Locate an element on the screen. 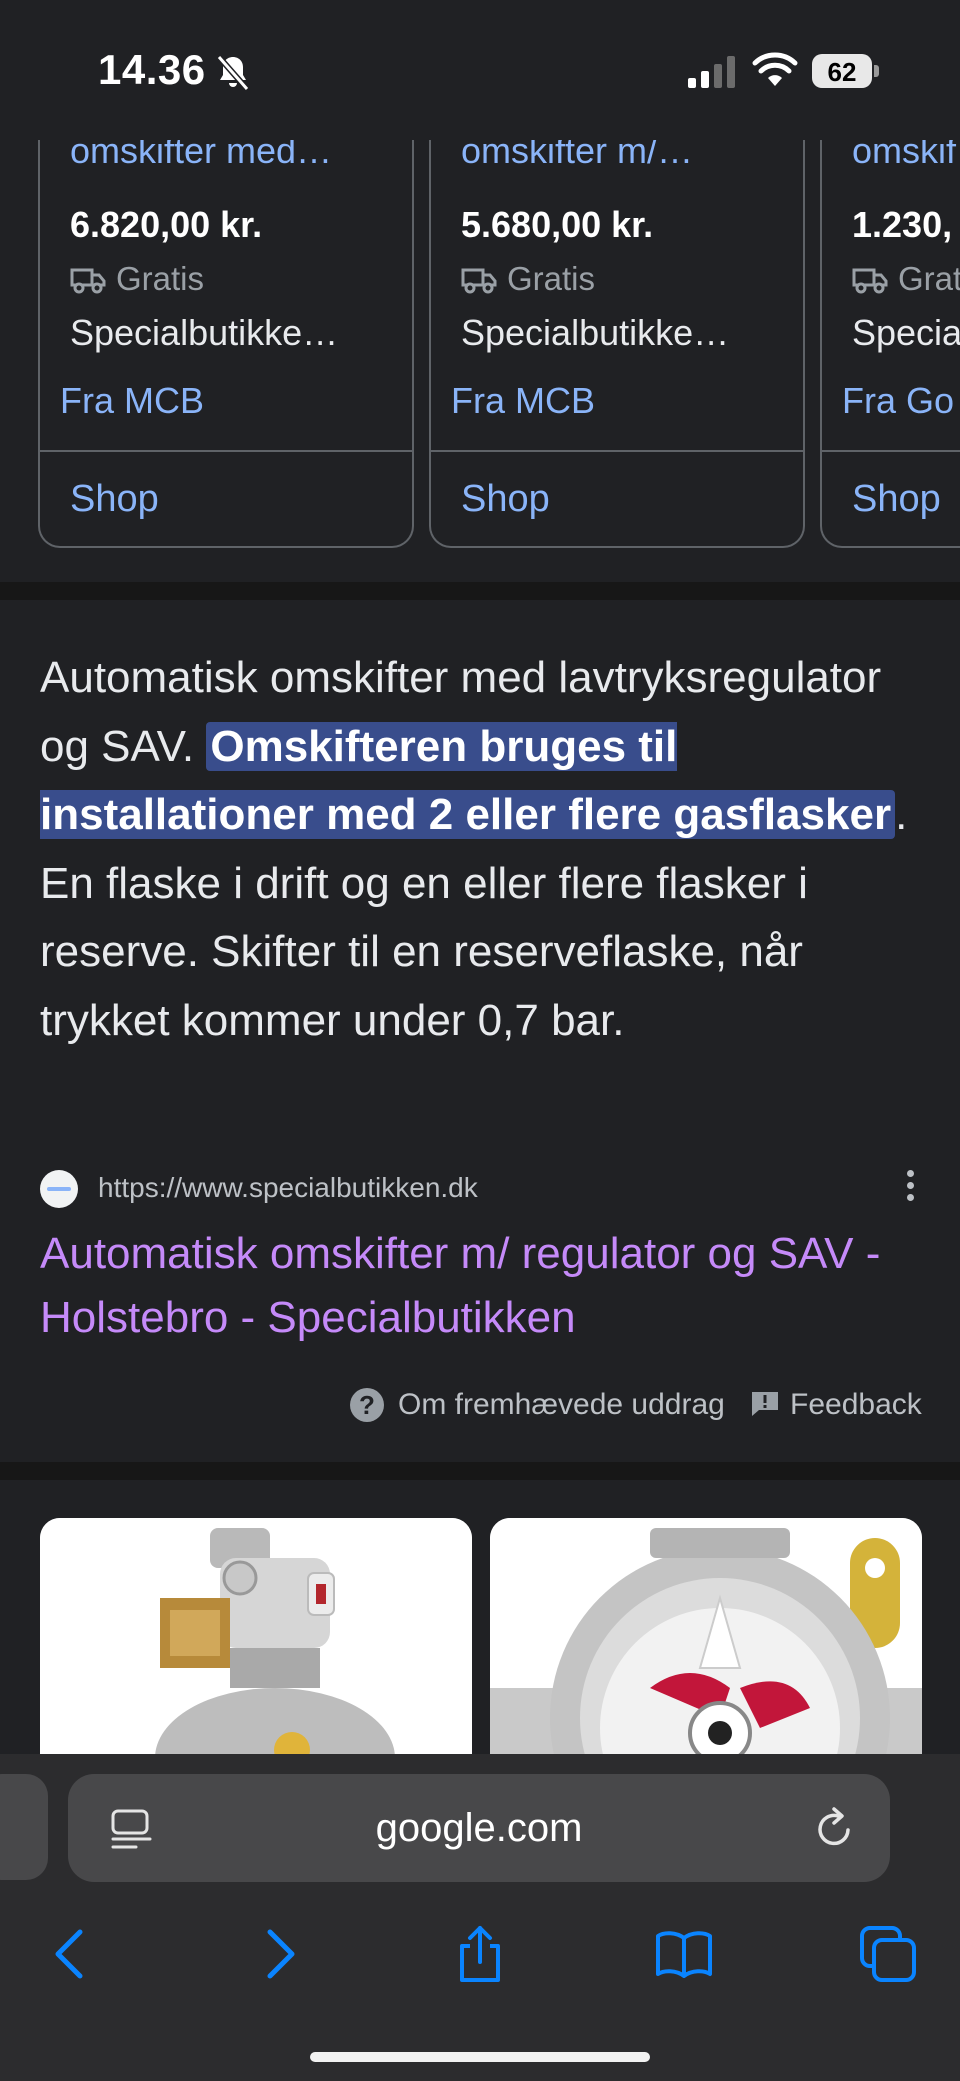 This screenshot has width=960, height=2081. site-favicon-icon is located at coordinates (59, 1189).